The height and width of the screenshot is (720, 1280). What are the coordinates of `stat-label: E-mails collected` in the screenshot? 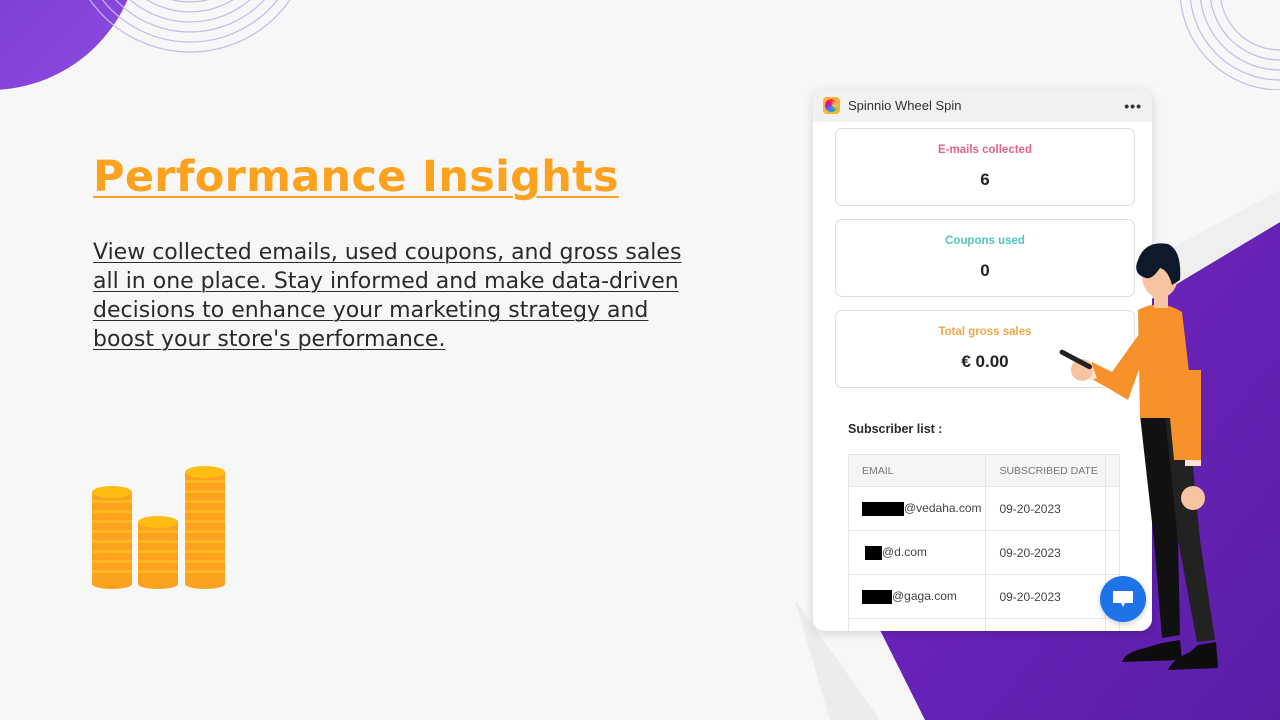 It's located at (985, 150).